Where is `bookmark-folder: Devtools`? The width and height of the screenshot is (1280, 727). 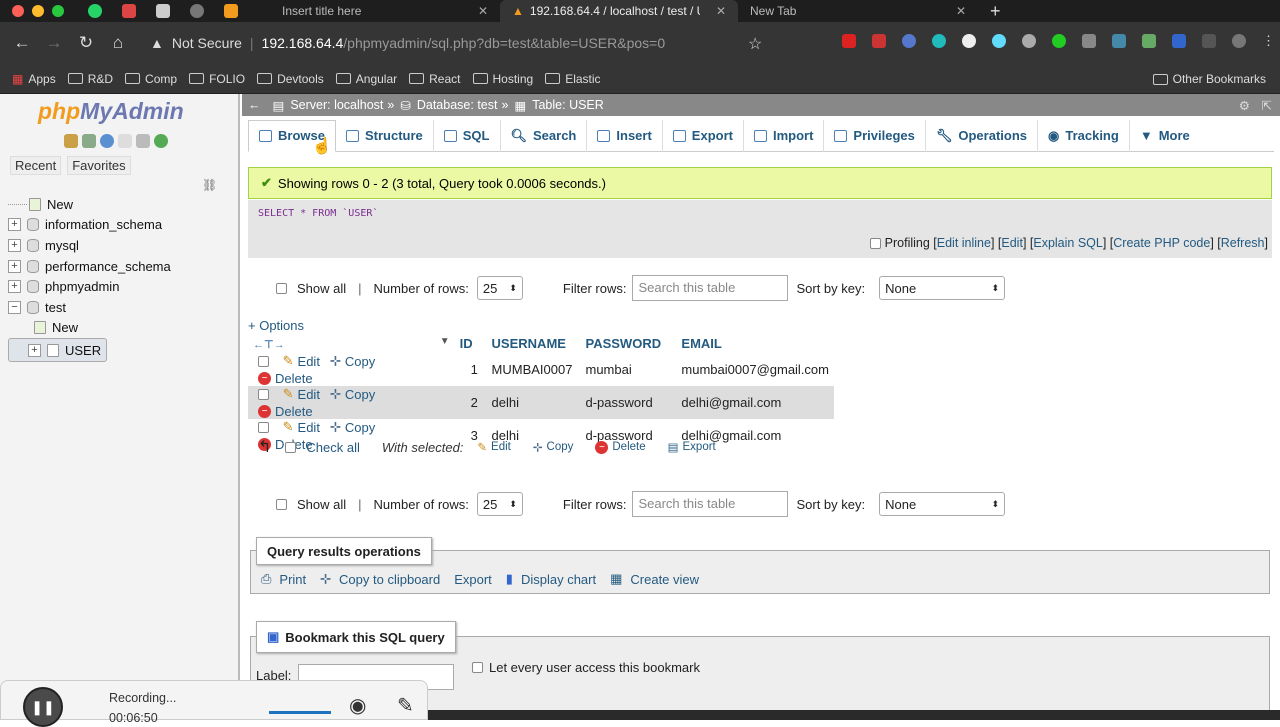
bookmark-folder: Devtools is located at coordinates (290, 79).